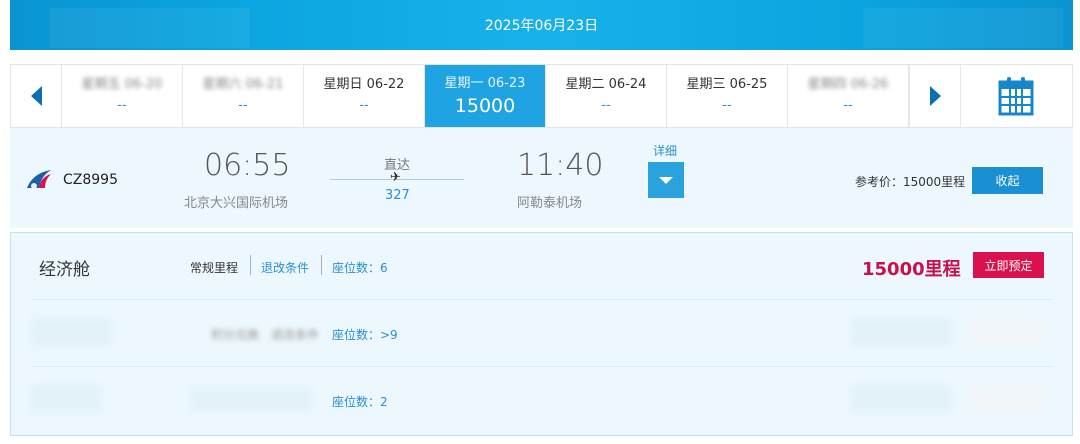  I want to click on seat-count: 座位数：6, so click(360, 268).